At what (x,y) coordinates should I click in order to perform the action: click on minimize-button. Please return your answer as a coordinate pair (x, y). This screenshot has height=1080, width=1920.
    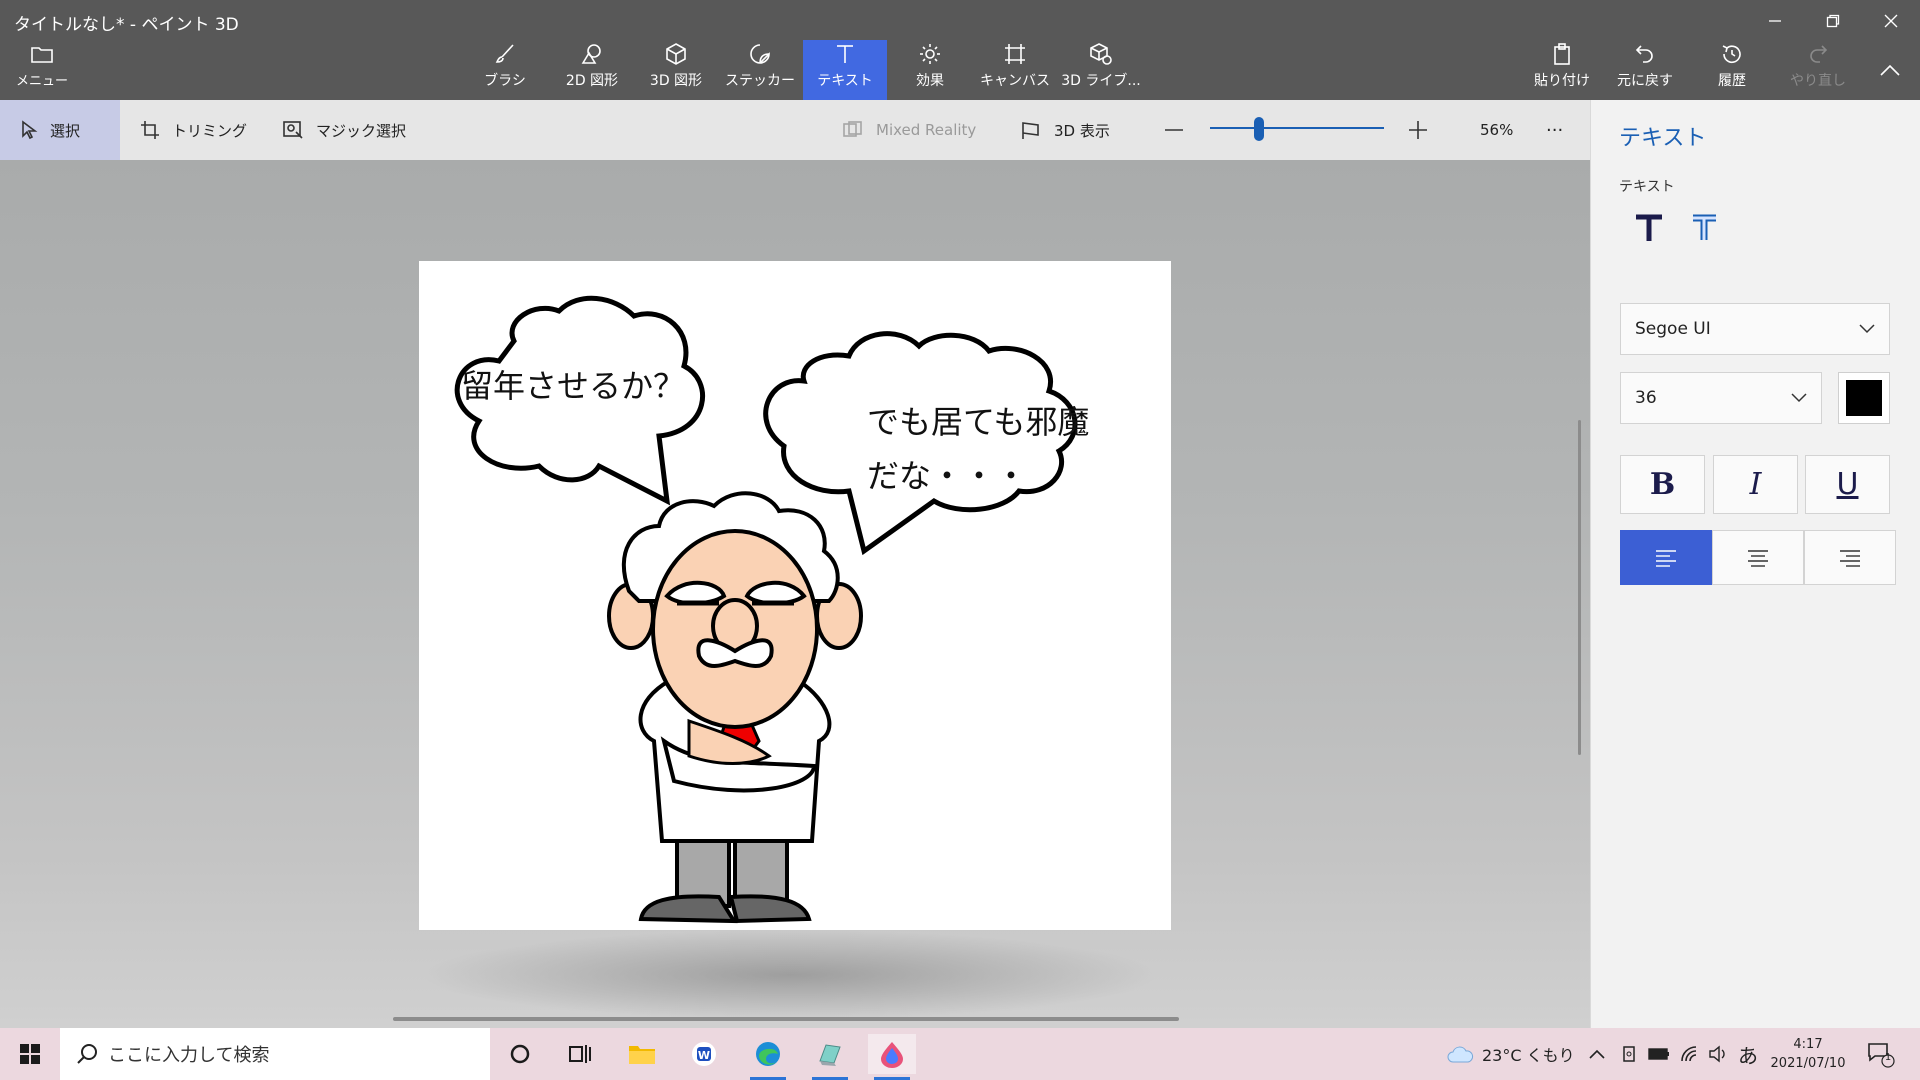
    Looking at the image, I should click on (1775, 21).